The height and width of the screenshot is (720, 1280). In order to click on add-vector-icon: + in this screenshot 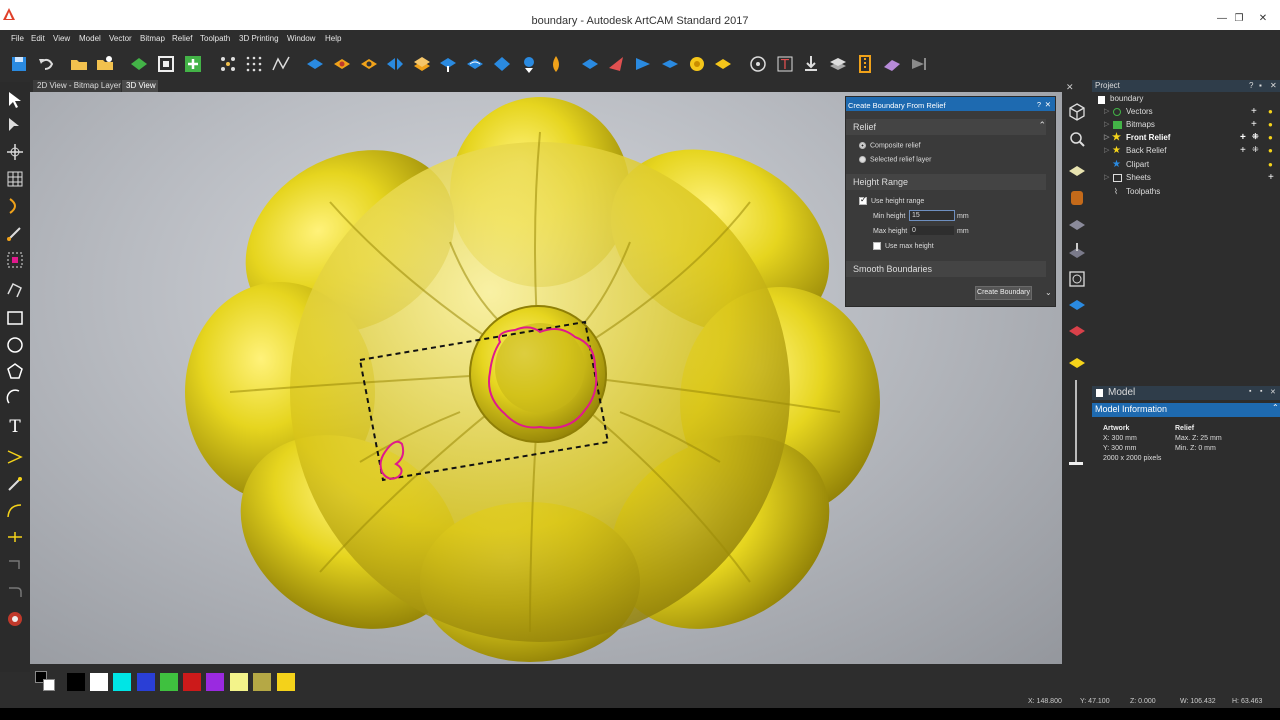, I will do `click(1254, 111)`.